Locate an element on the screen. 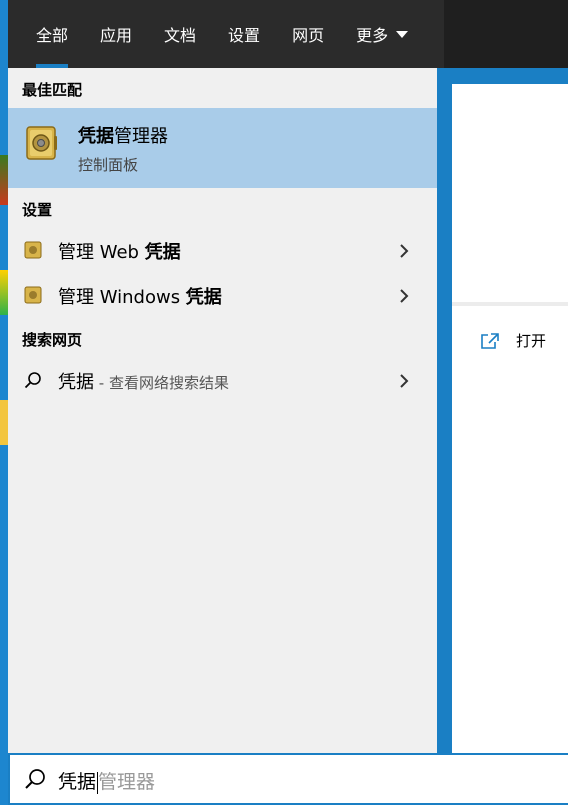 Image resolution: width=568 pixels, height=805 pixels. best-match-result: 凭据管理器 控制面板 is located at coordinates (222, 148).